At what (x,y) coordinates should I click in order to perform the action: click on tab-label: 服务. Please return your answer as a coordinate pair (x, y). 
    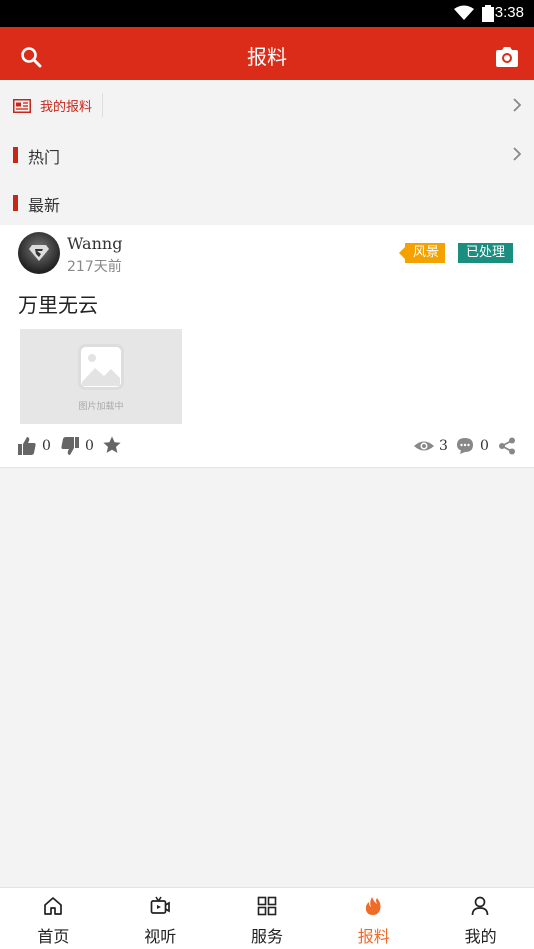
    Looking at the image, I should click on (266, 936).